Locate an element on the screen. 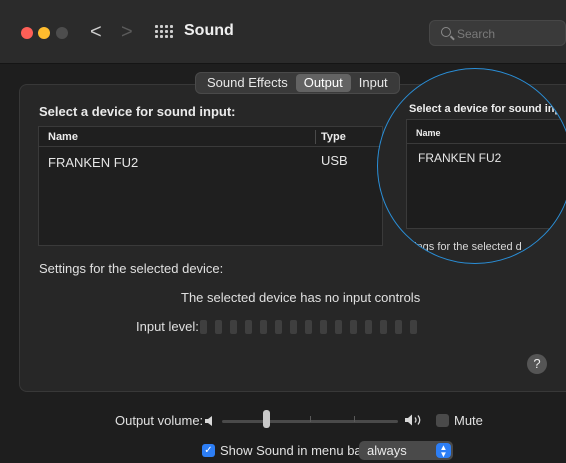 Image resolution: width=566 pixels, height=463 pixels. output-volume-slider-knob is located at coordinates (266, 419).